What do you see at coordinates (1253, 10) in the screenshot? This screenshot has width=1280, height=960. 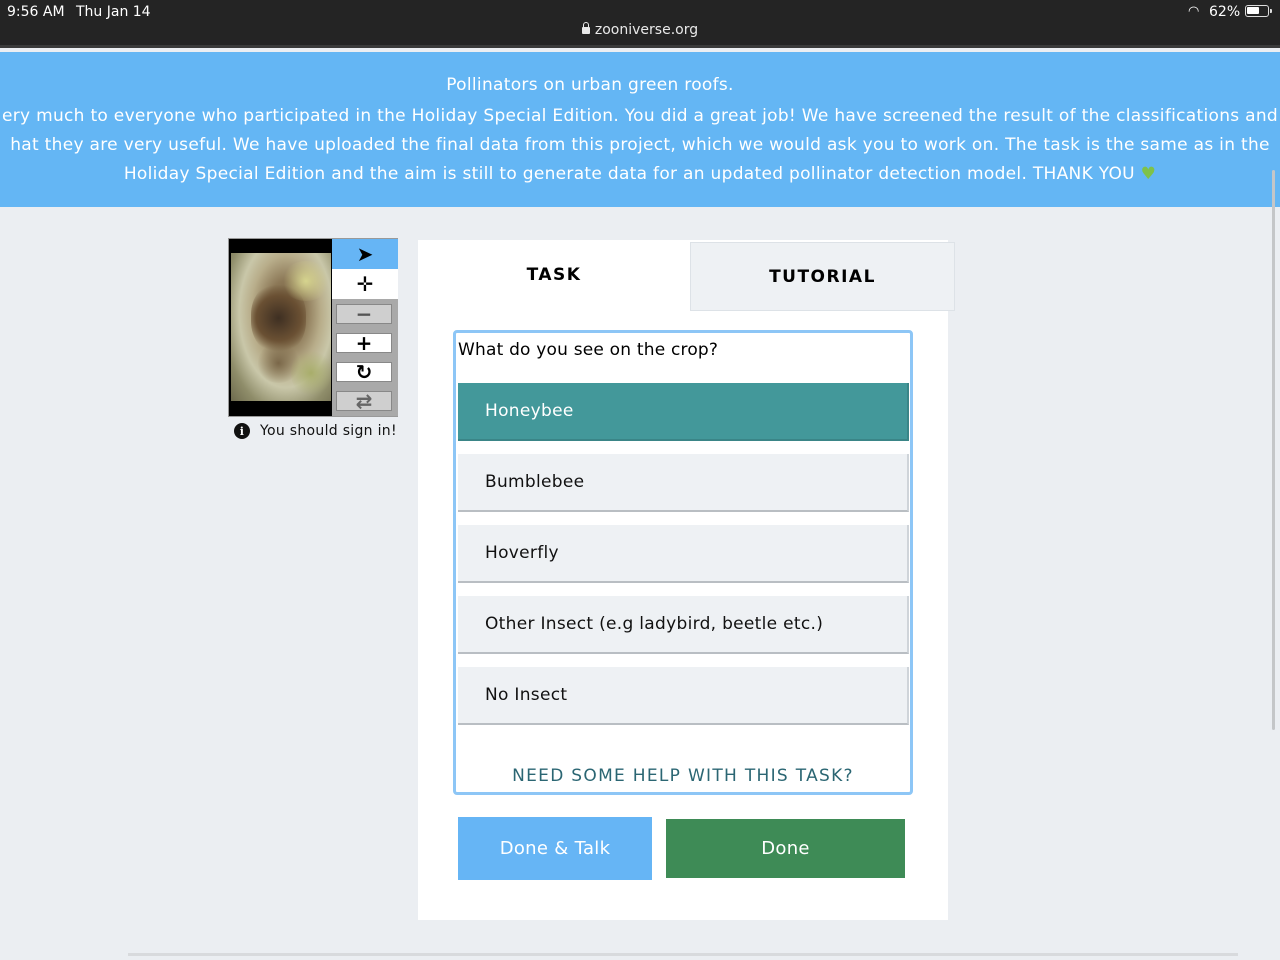 I see `battery-fill` at bounding box center [1253, 10].